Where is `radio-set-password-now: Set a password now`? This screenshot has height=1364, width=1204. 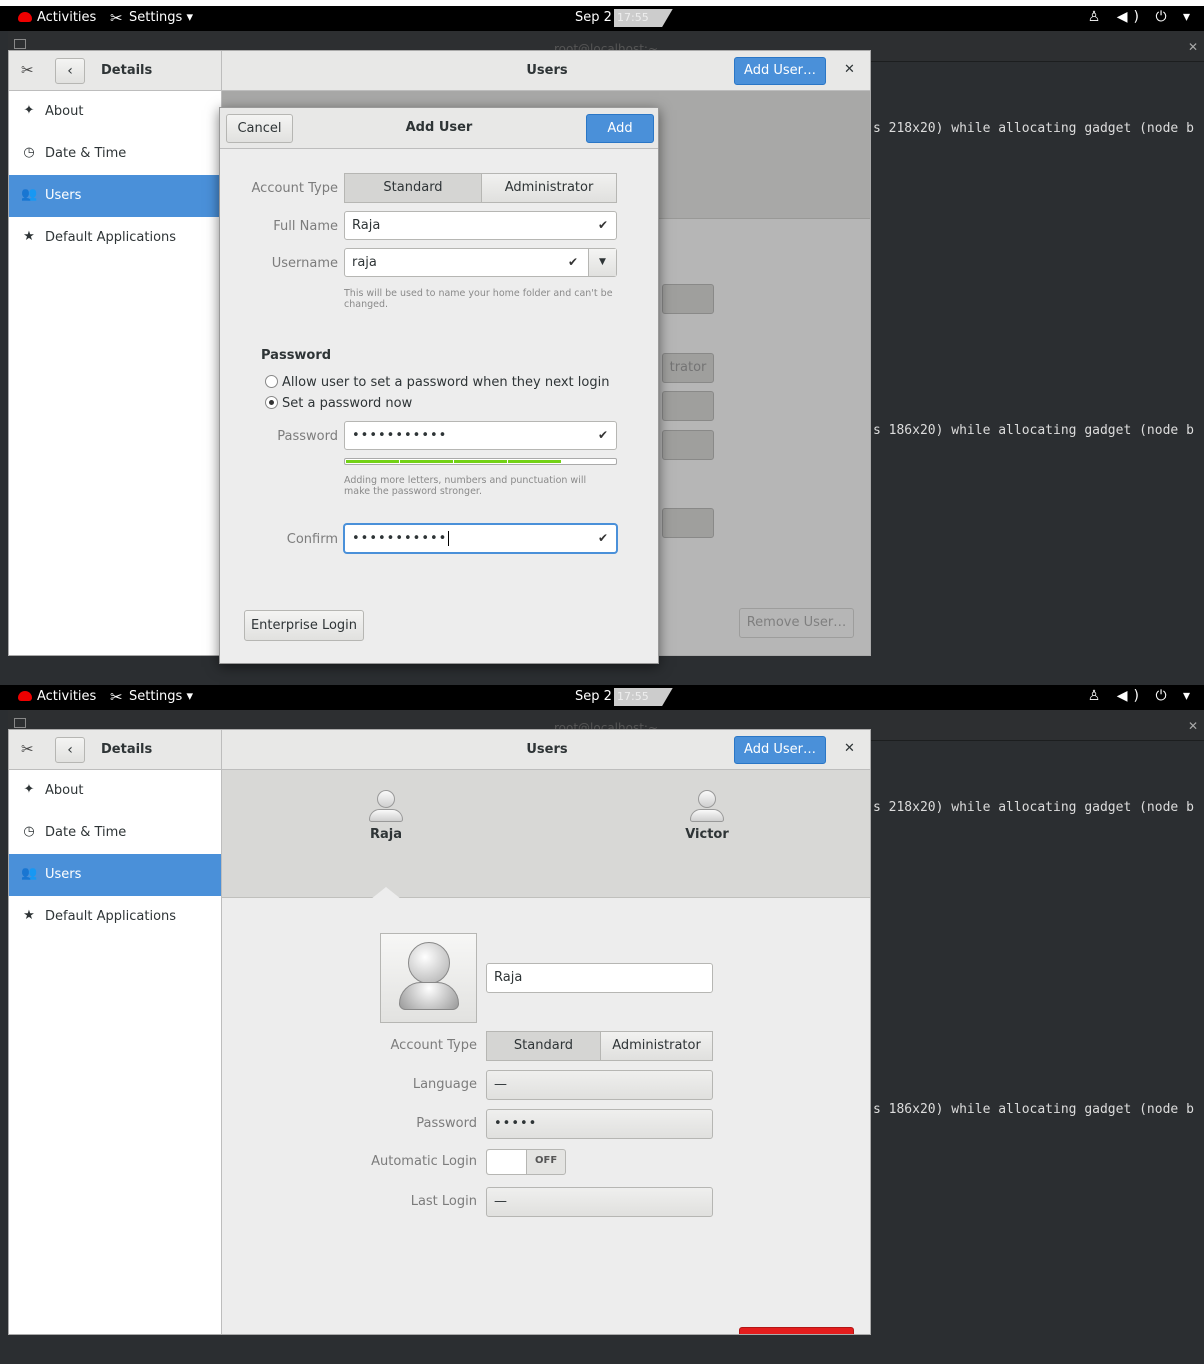
radio-set-password-now: Set a password now is located at coordinates (338, 403).